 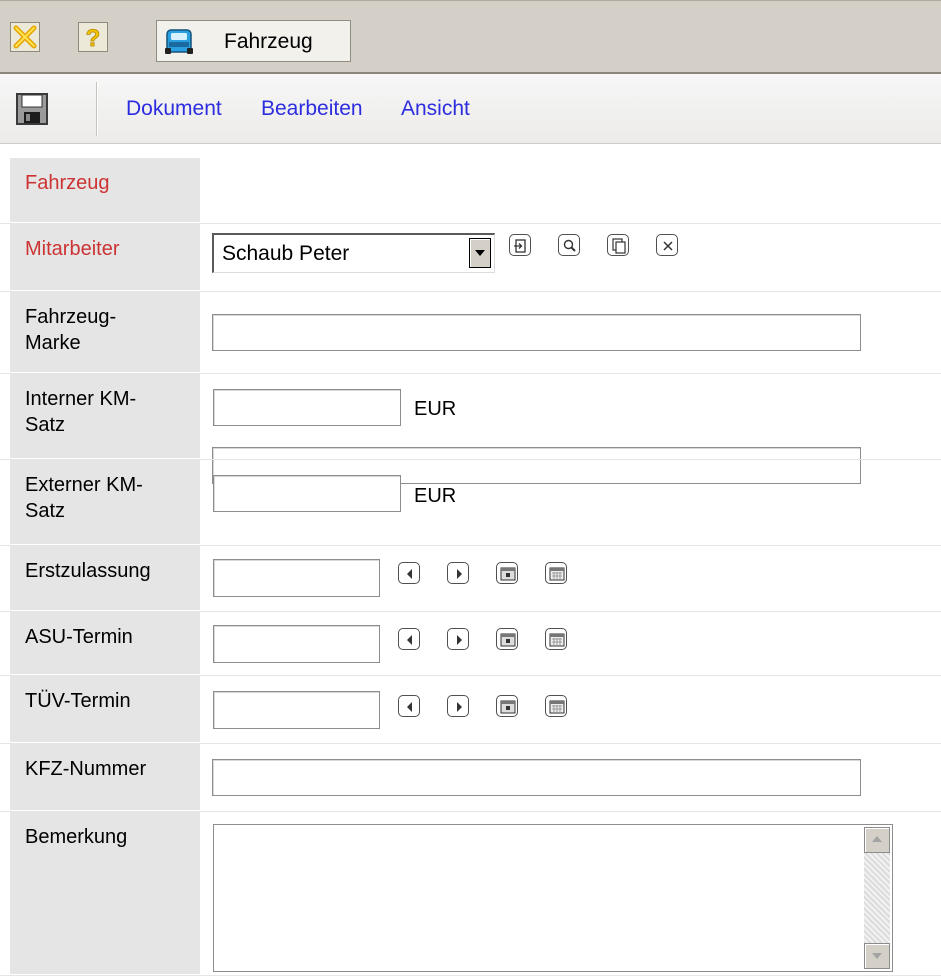 I want to click on menu-separator, so click(x=97, y=109).